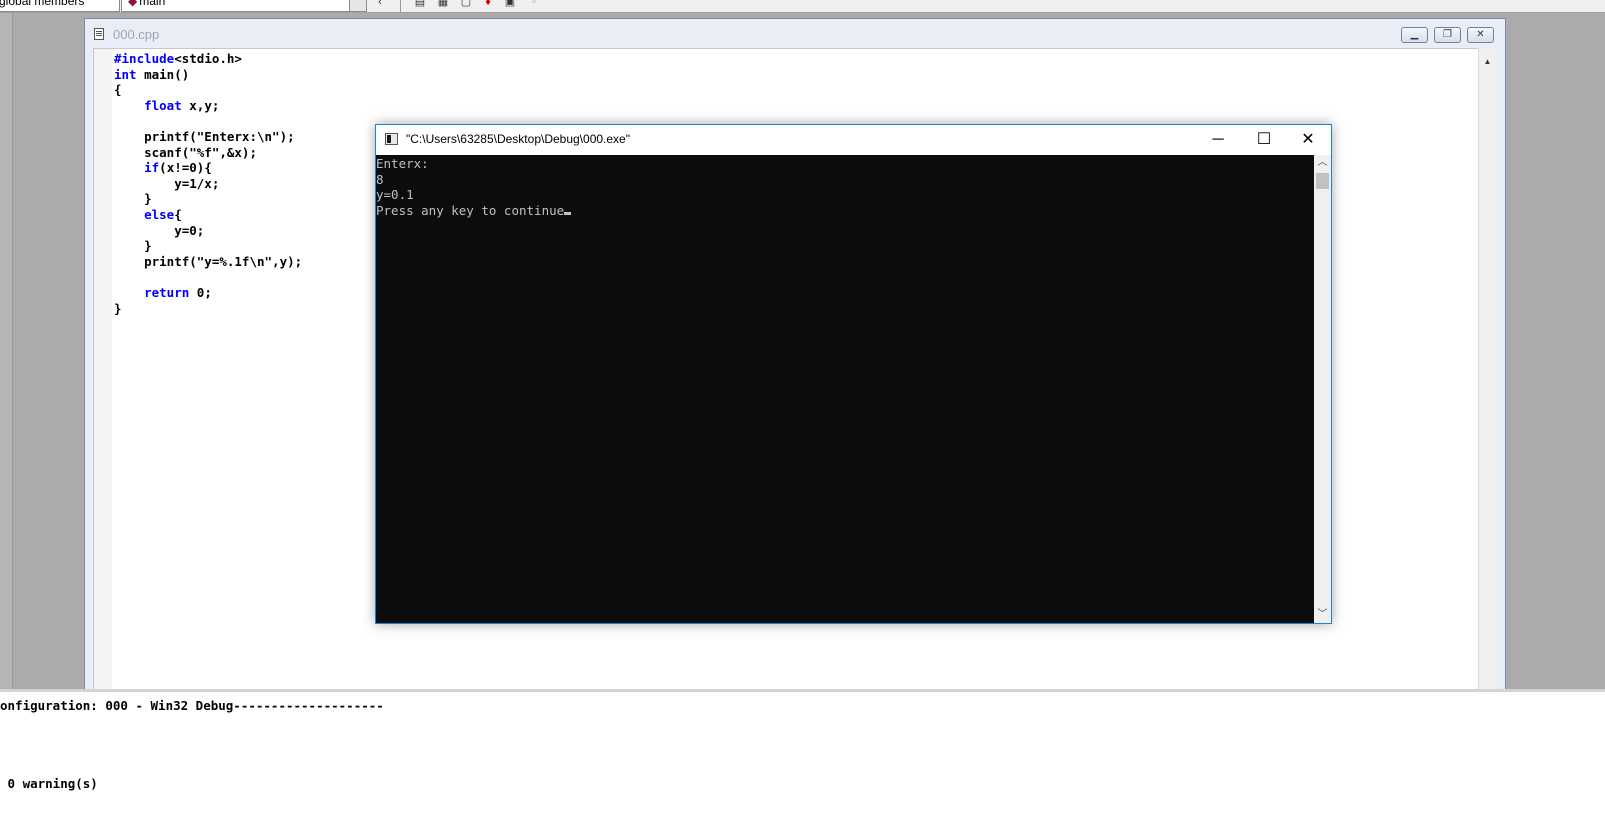 The width and height of the screenshot is (1605, 817). I want to click on editor-close-button: ✕, so click(1480, 35).